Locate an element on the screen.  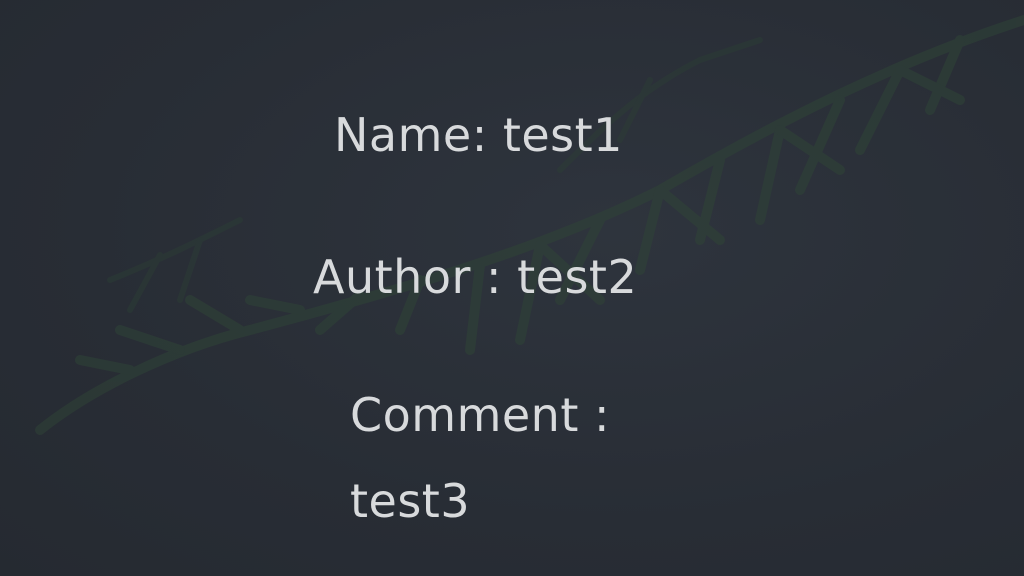
comment-label: Comment : is located at coordinates (480, 415).